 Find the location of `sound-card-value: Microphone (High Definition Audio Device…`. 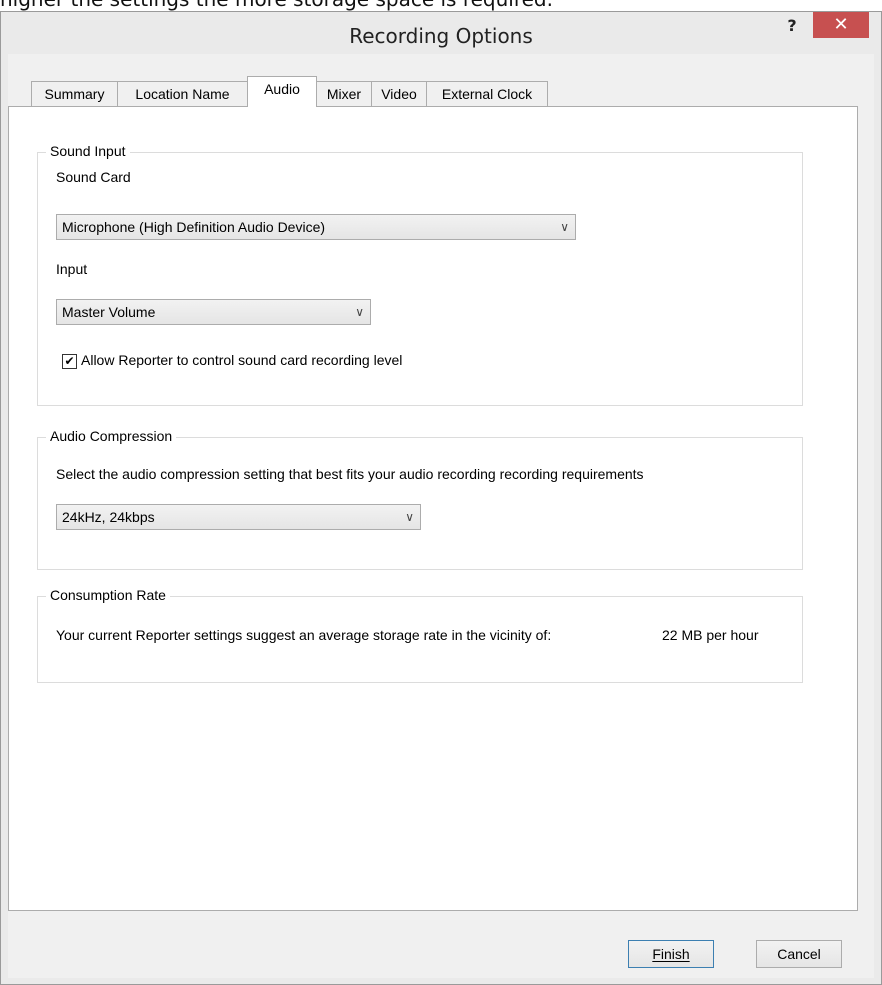

sound-card-value: Microphone (High Definition Audio Device… is located at coordinates (194, 227).